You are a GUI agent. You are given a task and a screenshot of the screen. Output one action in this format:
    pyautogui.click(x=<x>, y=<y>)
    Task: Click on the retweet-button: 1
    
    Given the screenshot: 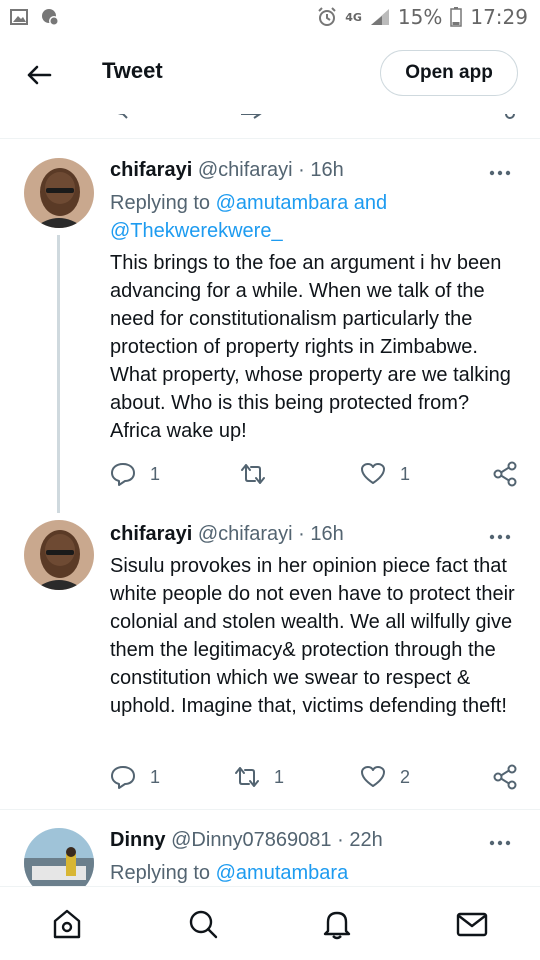 What is the action you would take?
    pyautogui.click(x=259, y=777)
    